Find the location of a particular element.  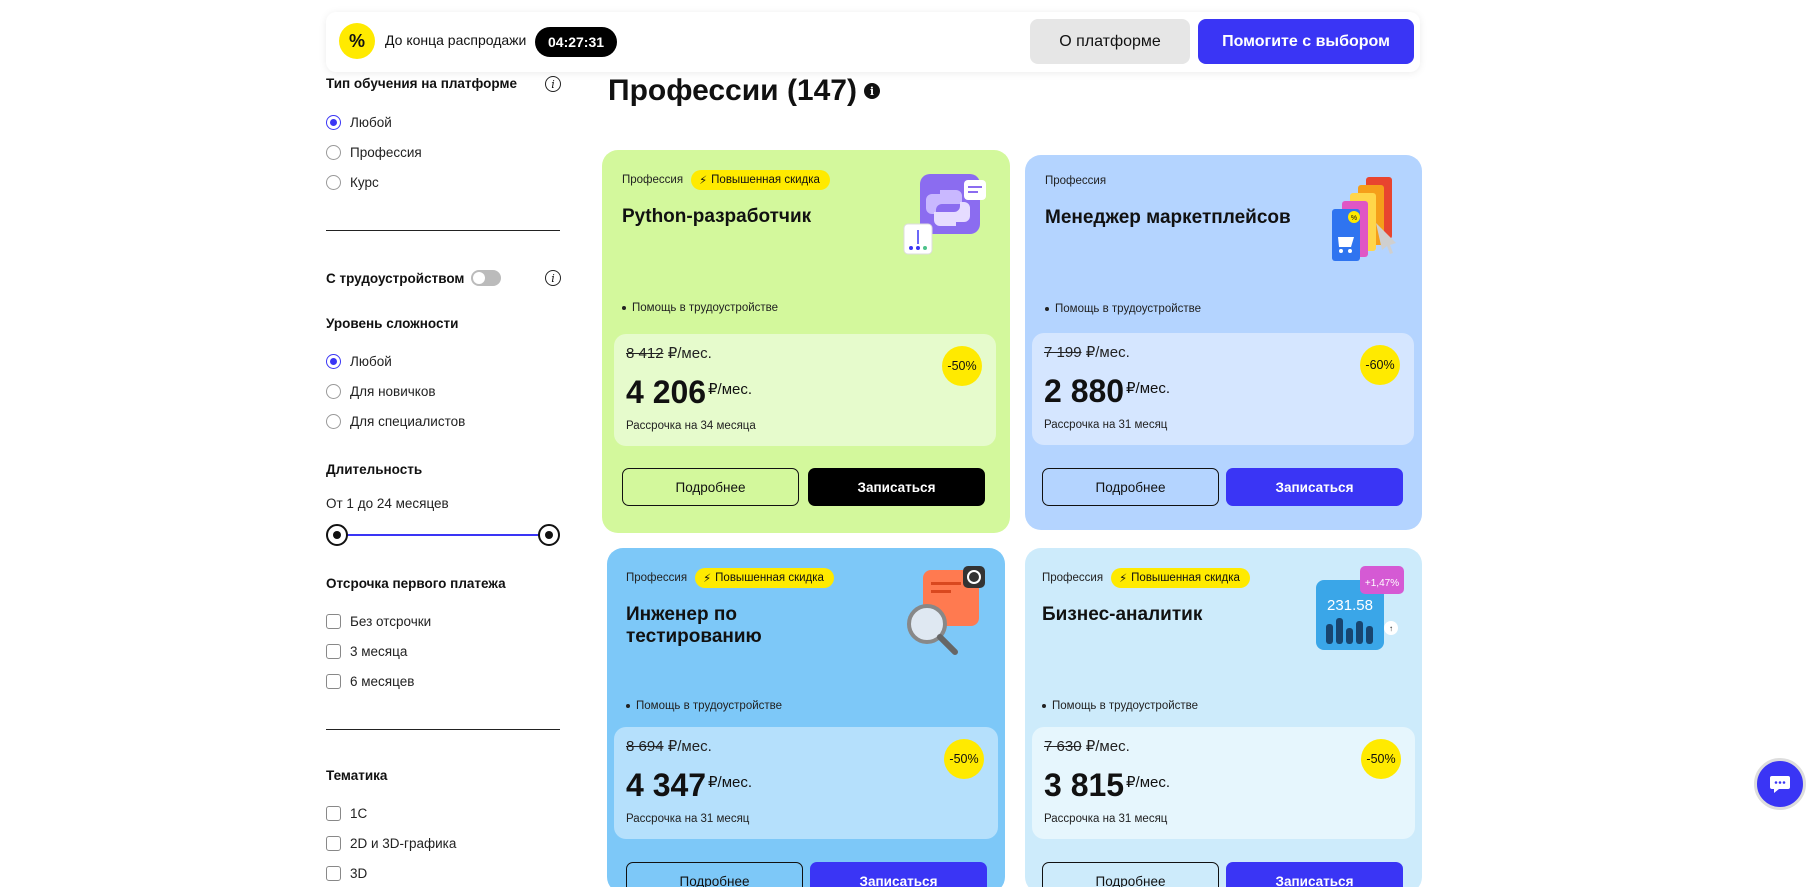

card-title: Python-разработчик is located at coordinates (752, 217).